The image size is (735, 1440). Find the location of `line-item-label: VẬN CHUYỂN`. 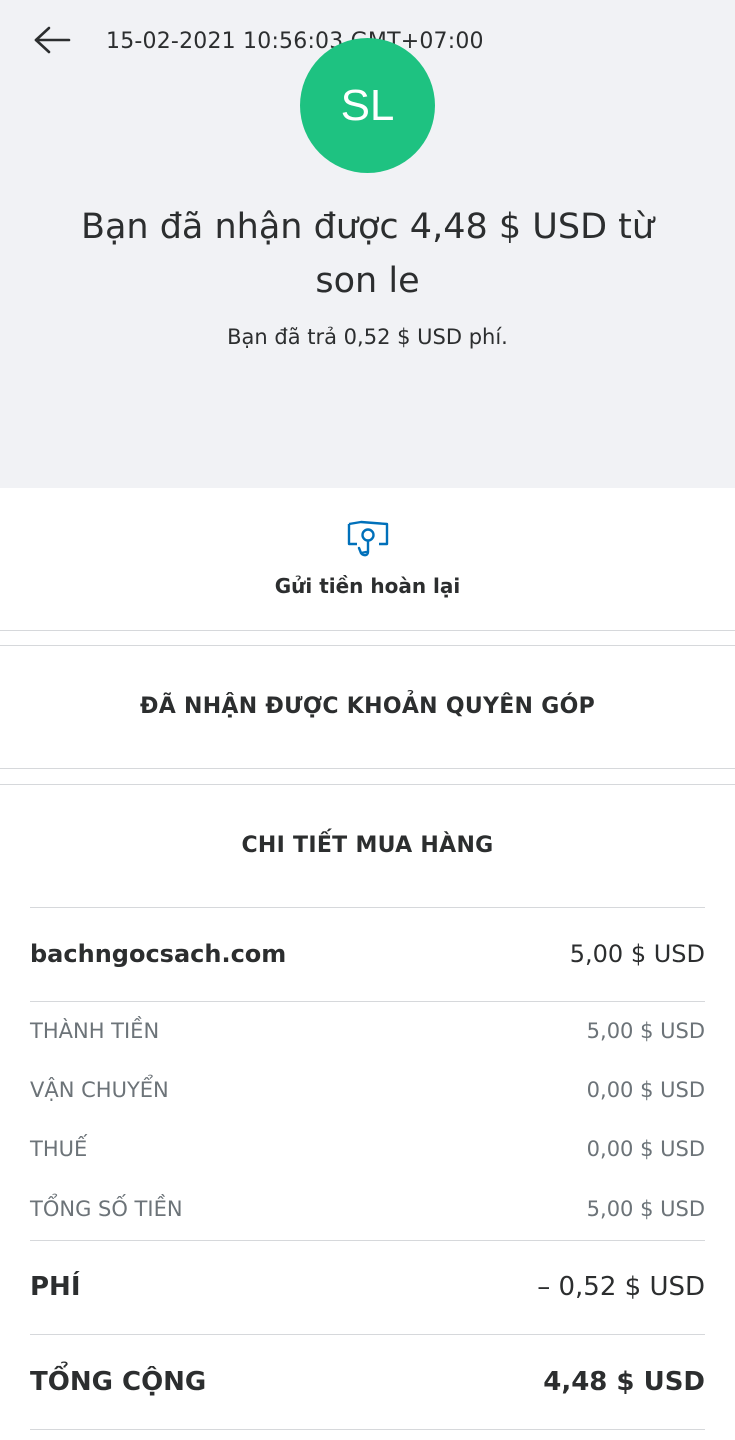

line-item-label: VẬN CHUYỂN is located at coordinates (99, 1090).